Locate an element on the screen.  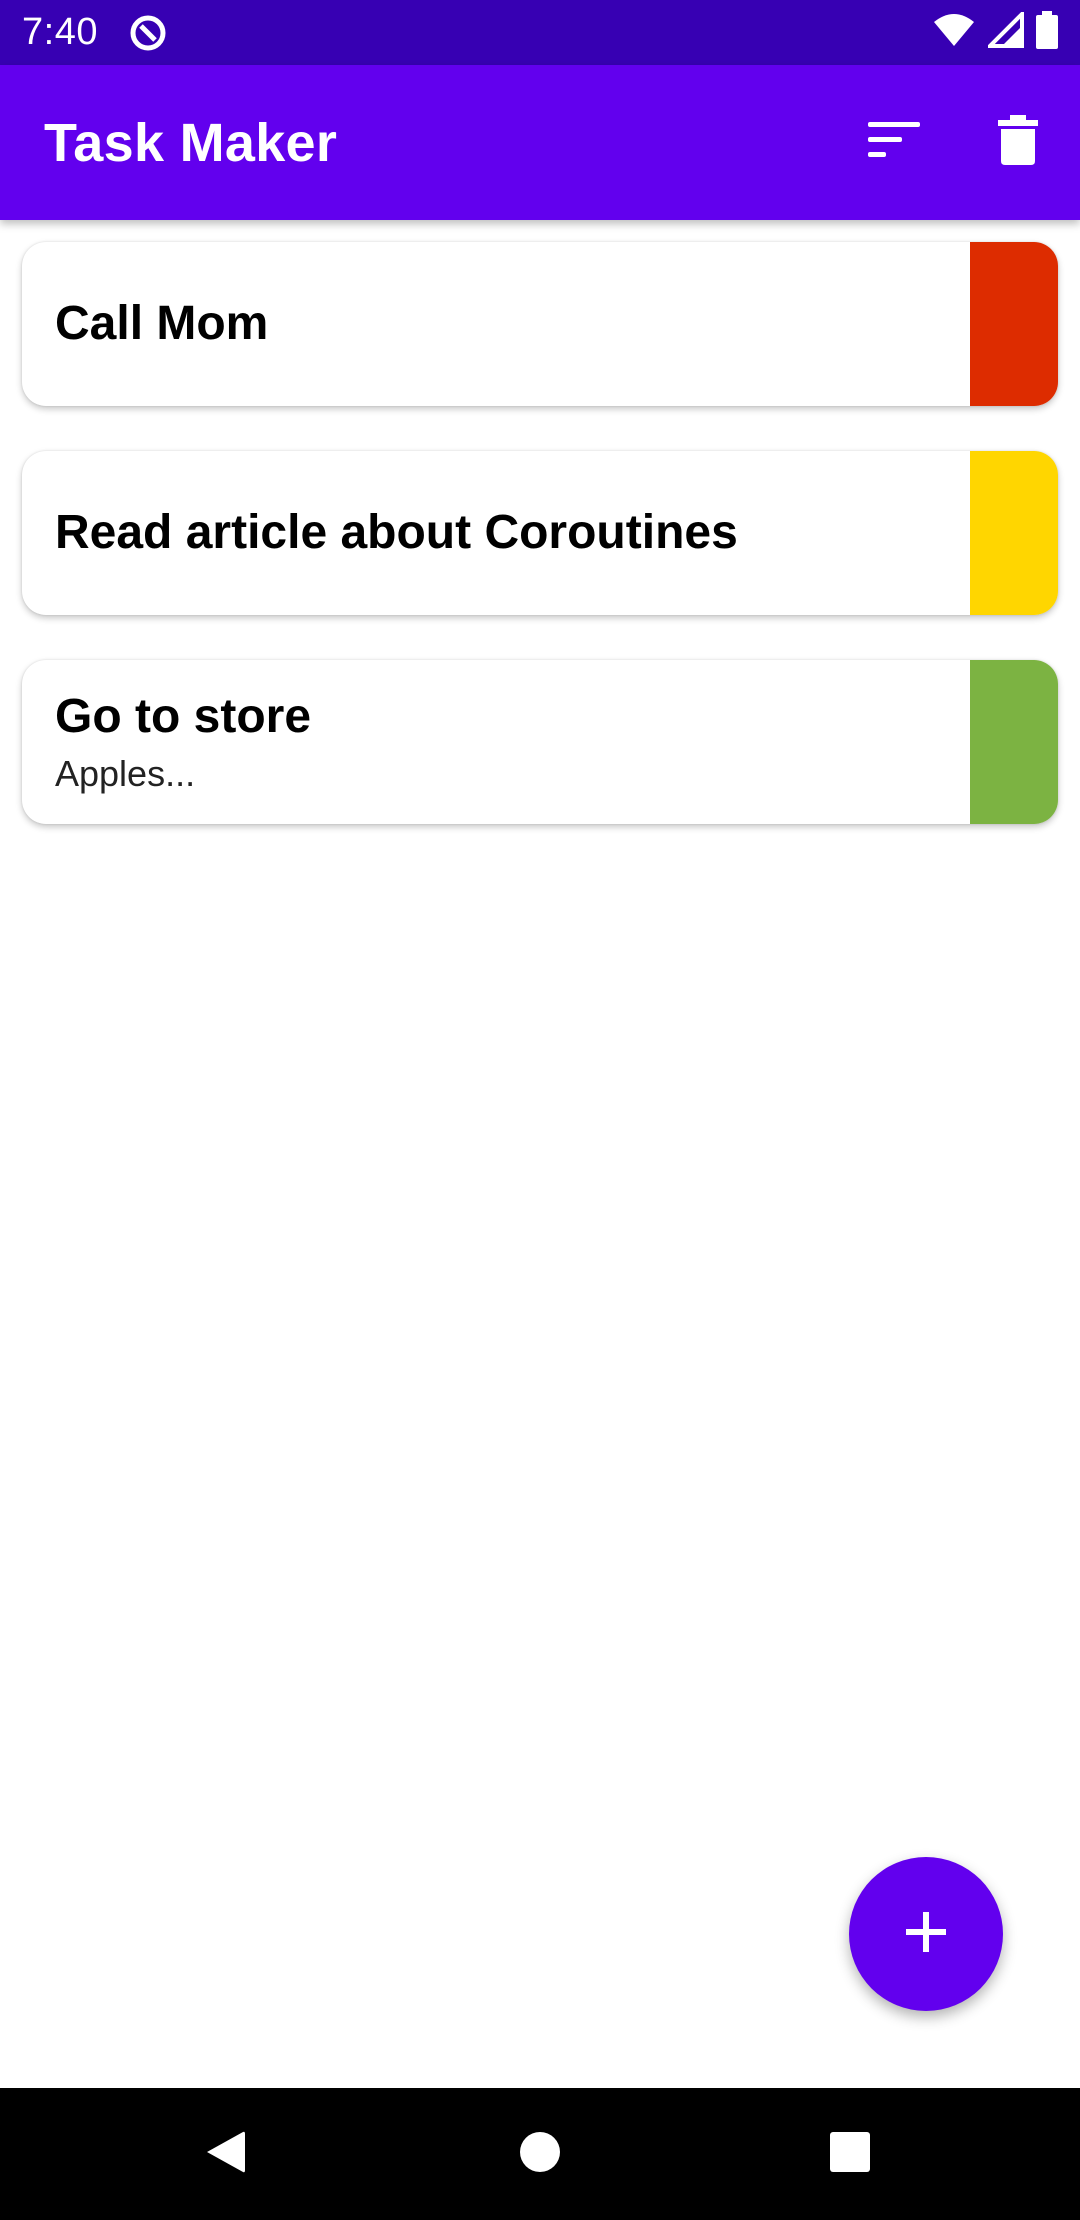
add-icon is located at coordinates (926, 1934).